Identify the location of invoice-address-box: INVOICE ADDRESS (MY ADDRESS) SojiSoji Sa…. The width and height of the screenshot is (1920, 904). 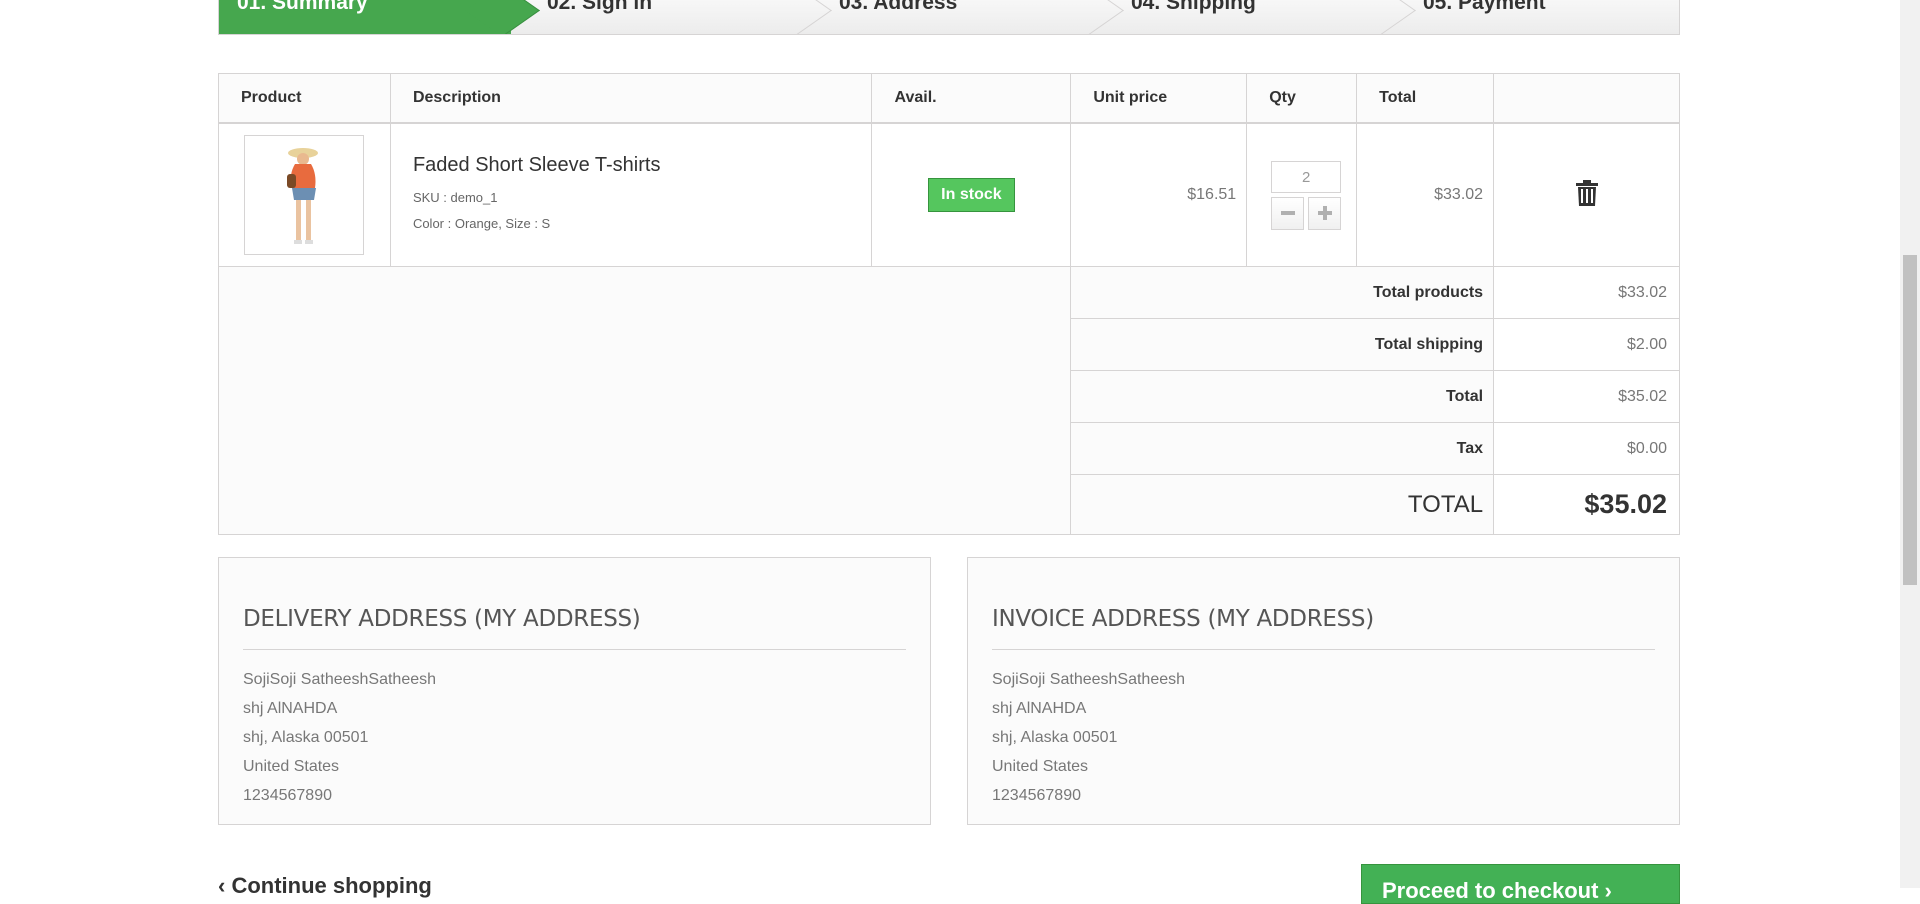
(1323, 691).